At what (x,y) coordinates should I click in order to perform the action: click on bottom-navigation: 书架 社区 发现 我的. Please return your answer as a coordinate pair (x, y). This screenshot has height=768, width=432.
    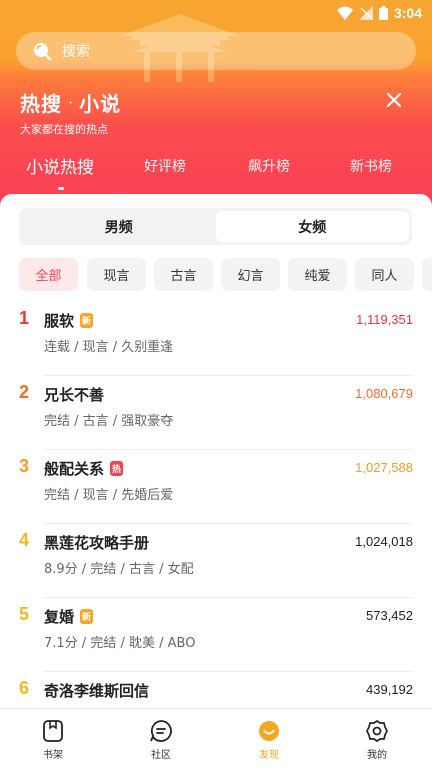
    Looking at the image, I should click on (216, 738).